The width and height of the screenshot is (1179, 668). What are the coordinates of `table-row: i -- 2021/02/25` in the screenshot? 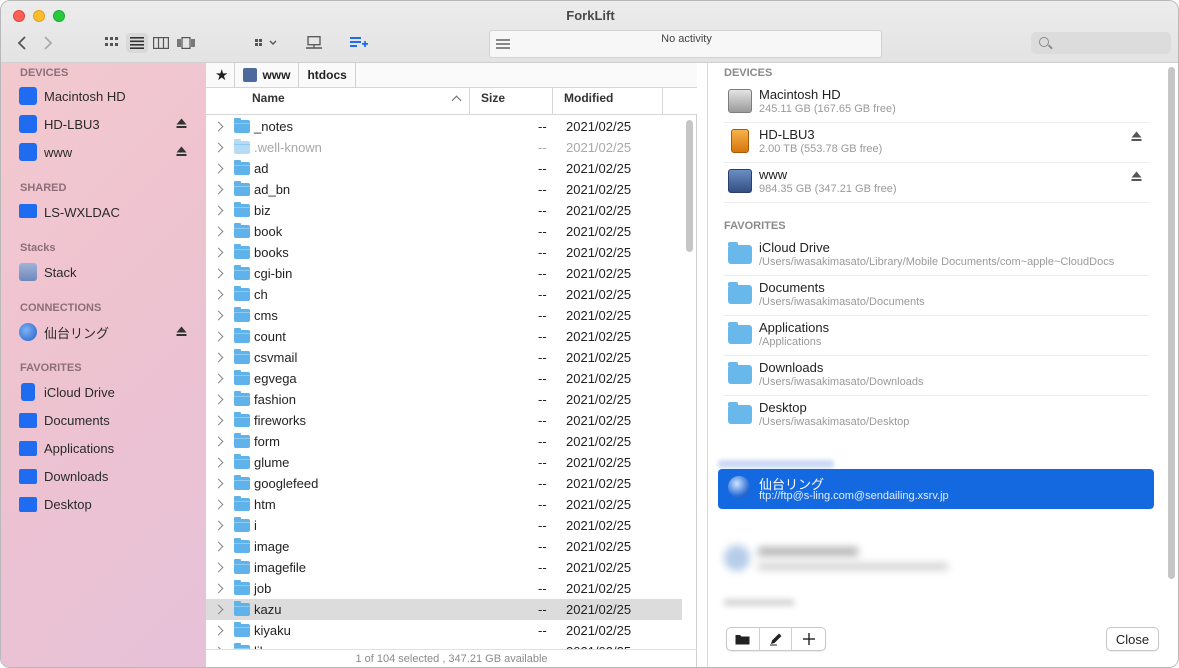 It's located at (444, 525).